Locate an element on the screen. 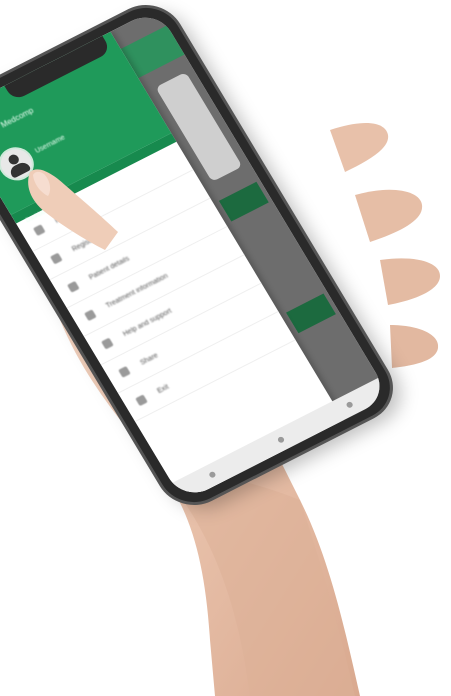 Image resolution: width=451 pixels, height=696 pixels. app-title: Medcomp is located at coordinates (18, 118).